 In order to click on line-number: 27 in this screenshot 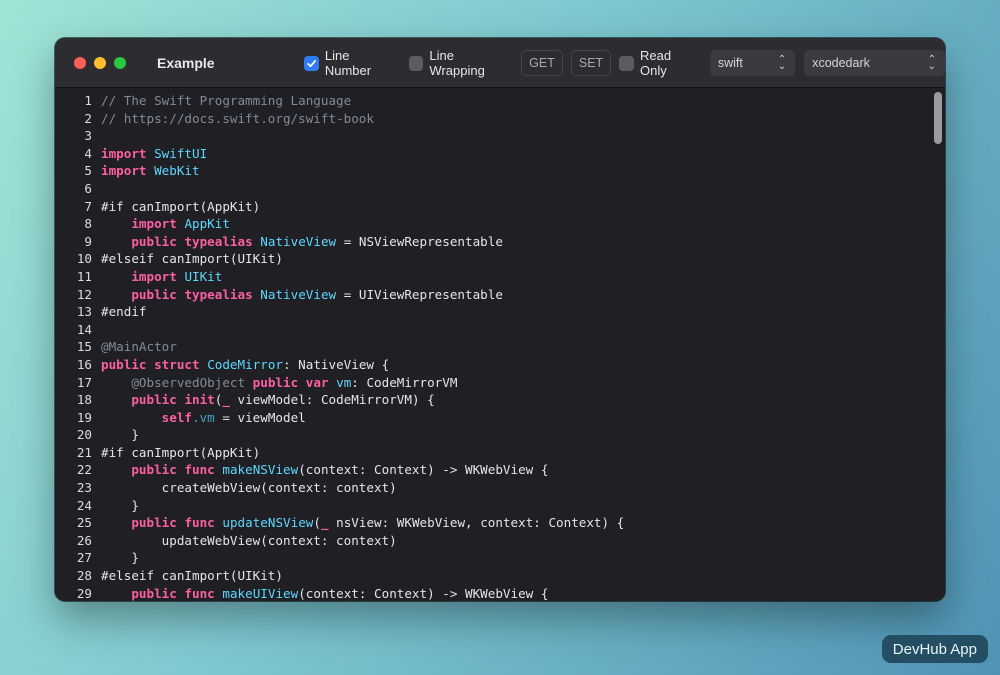, I will do `click(84, 558)`.